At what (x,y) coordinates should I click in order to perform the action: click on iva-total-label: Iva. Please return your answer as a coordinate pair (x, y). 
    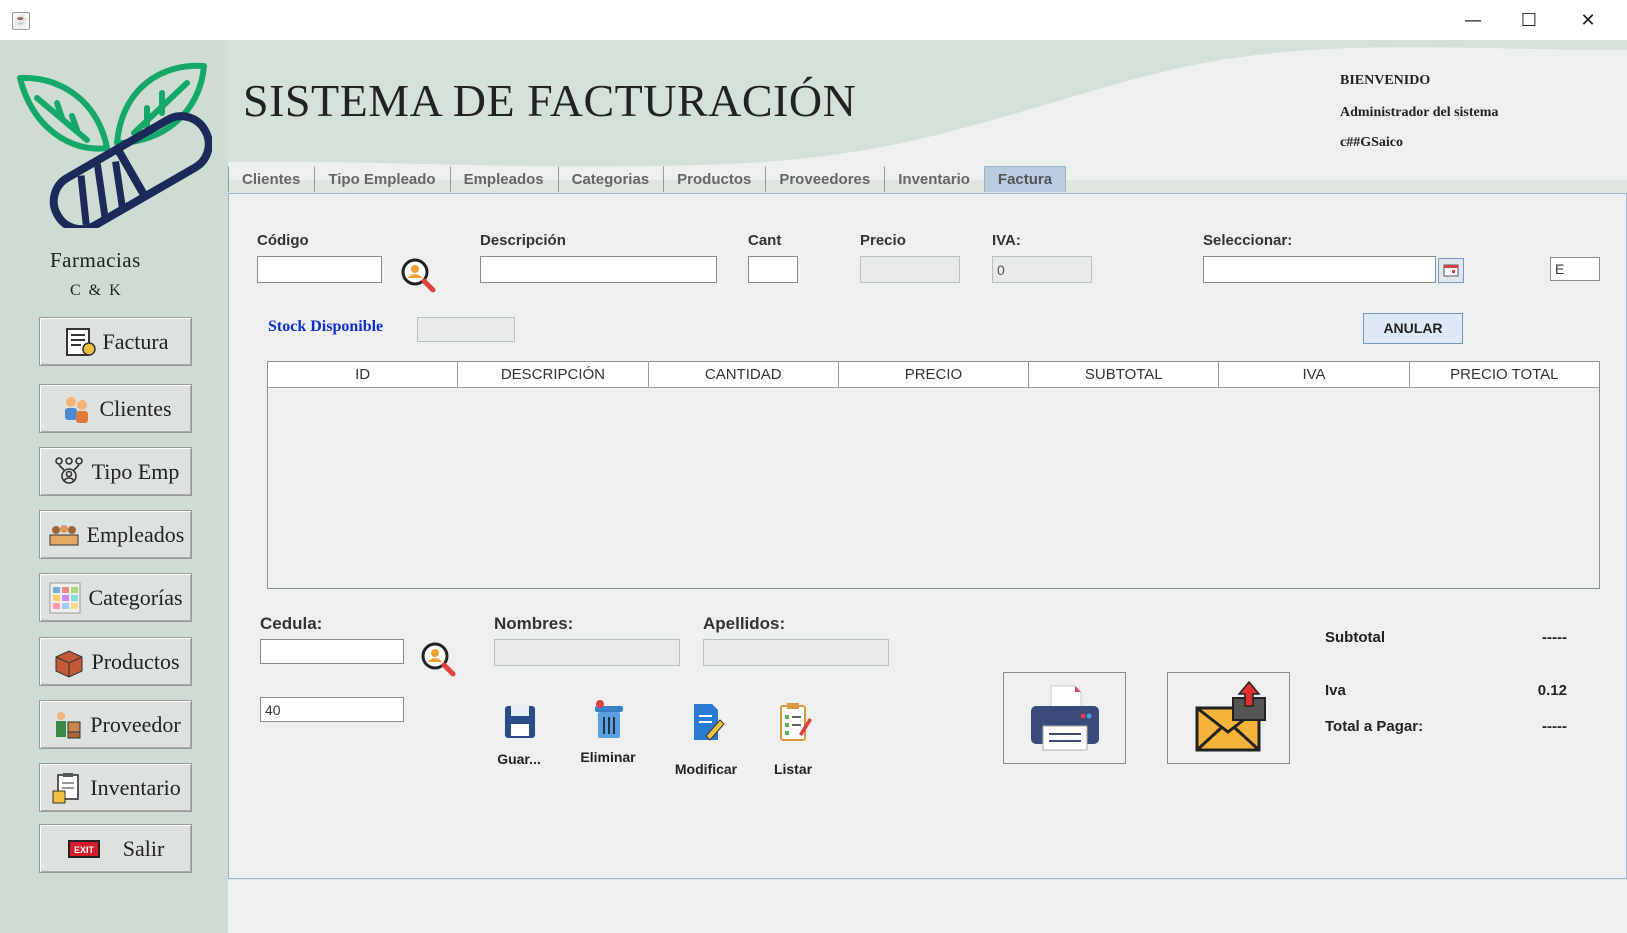
    Looking at the image, I should click on (1335, 690).